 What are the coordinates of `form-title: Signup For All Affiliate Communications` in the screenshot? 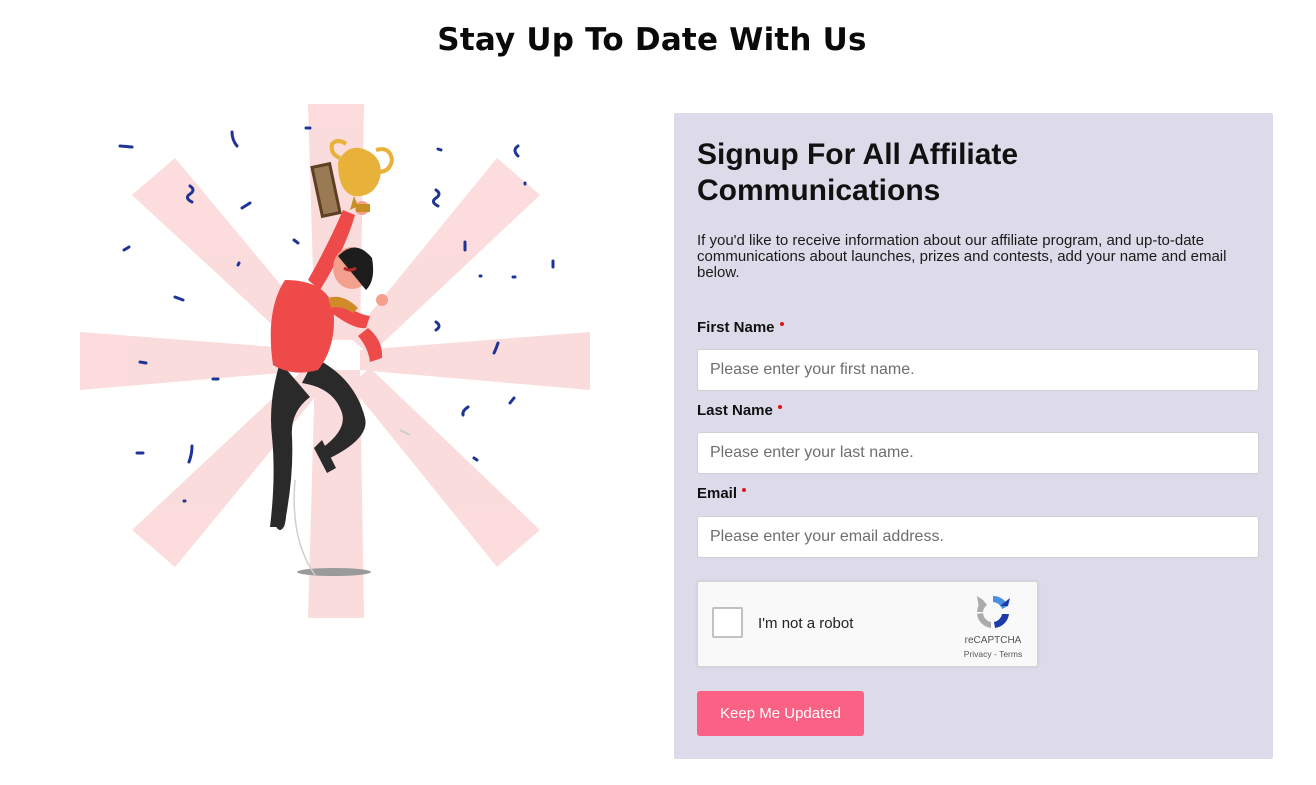 It's located at (858, 172).